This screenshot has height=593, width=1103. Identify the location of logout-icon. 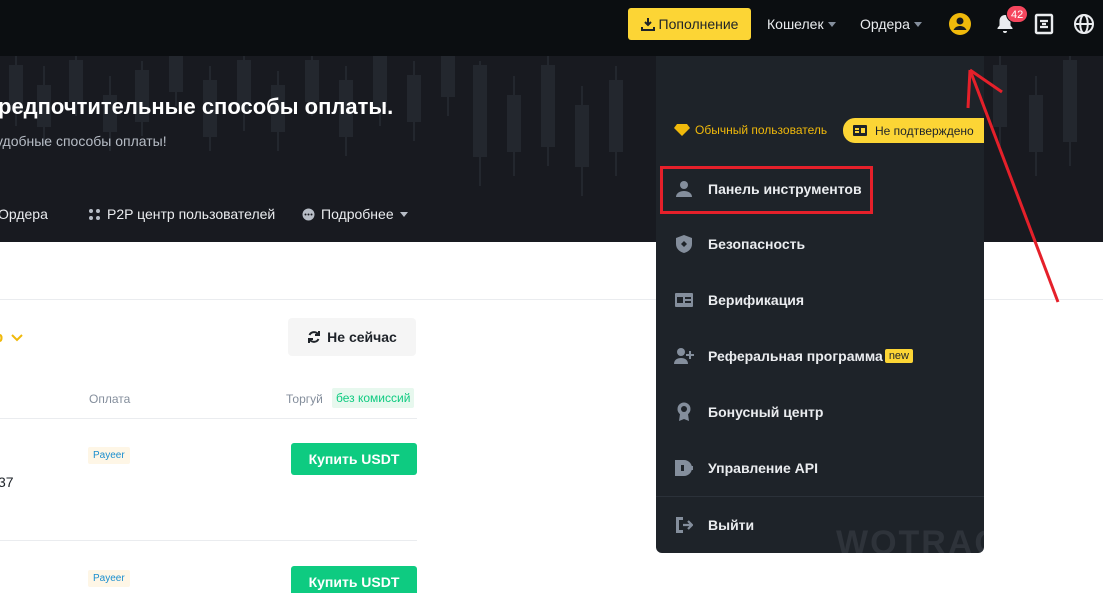
(684, 525).